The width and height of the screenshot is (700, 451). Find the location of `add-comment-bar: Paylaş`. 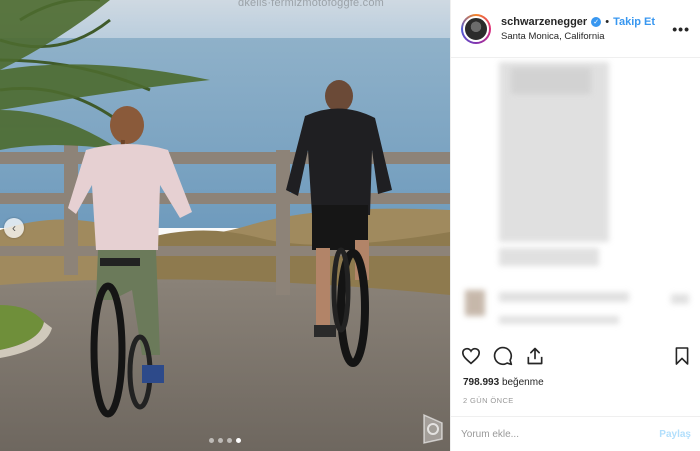

add-comment-bar: Paylaş is located at coordinates (575, 433).